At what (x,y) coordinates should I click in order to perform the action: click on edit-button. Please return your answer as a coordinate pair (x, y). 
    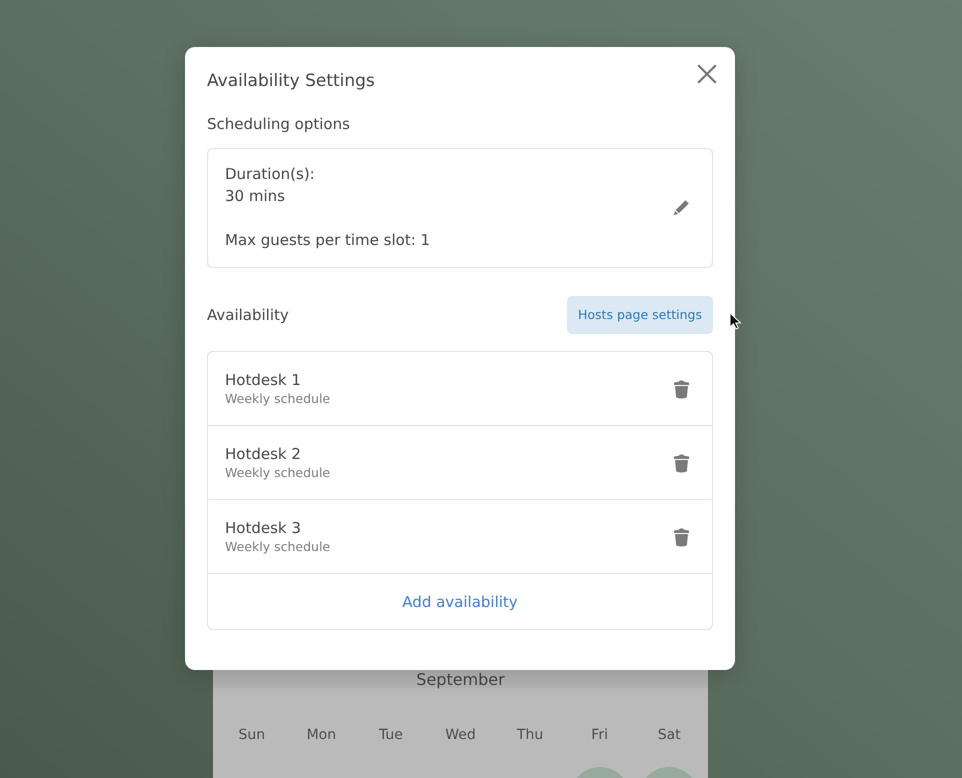
    Looking at the image, I should click on (681, 207).